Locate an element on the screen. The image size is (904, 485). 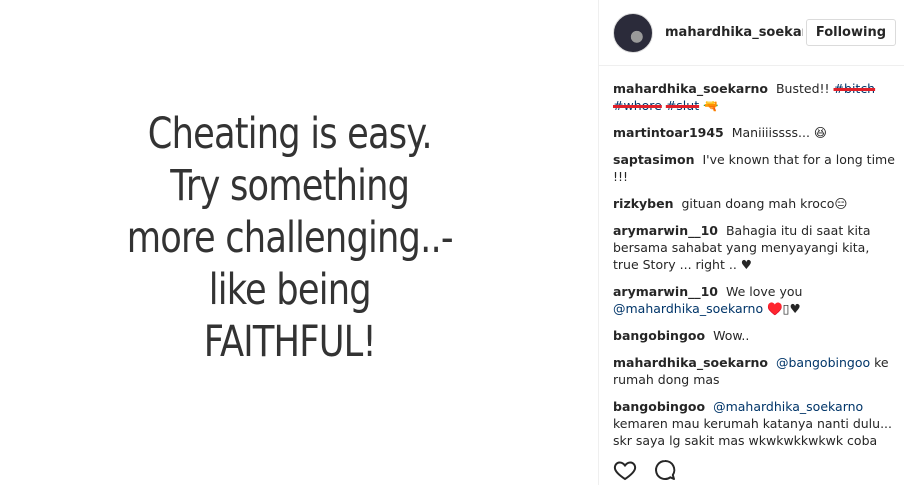
comment-username: martintoar1945 is located at coordinates (668, 132).